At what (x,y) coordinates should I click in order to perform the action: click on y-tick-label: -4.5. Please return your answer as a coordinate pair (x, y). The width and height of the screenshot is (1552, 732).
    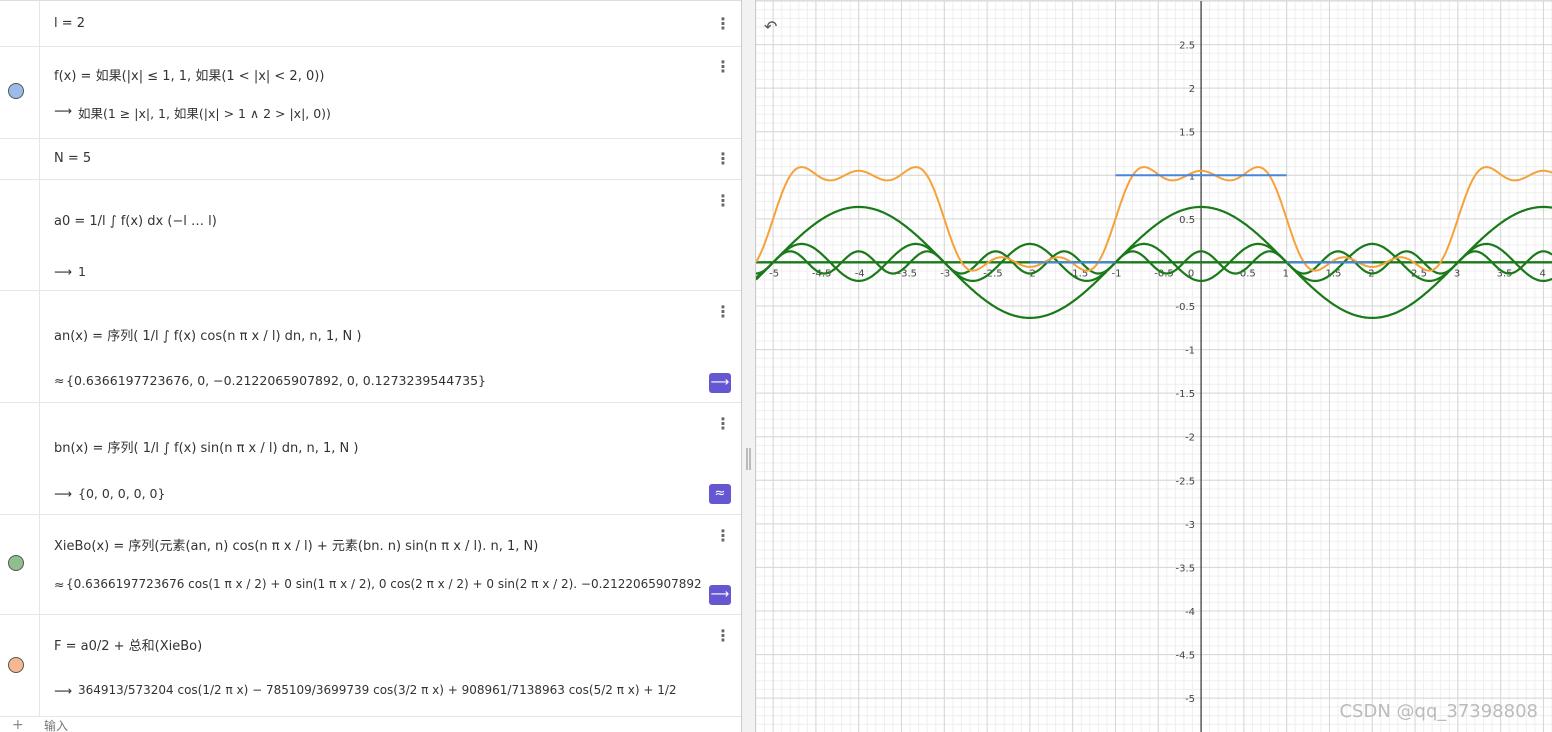
    Looking at the image, I should click on (1186, 656).